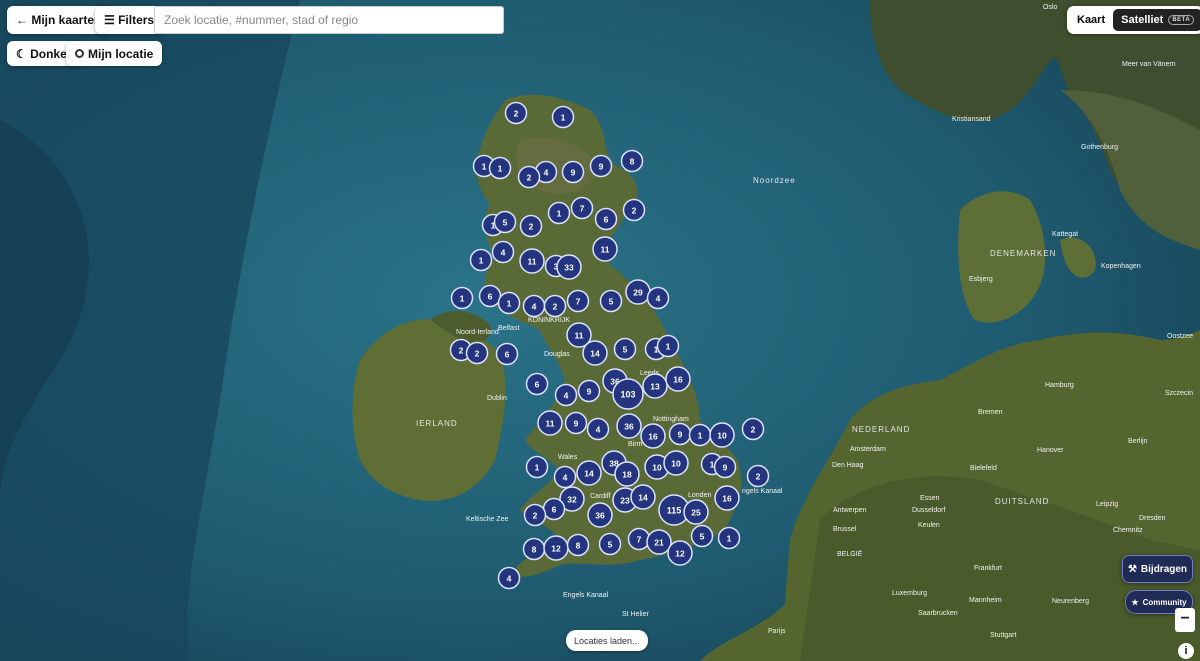 The width and height of the screenshot is (1200, 661). I want to click on my-location-label: Mijn locatie, so click(121, 53).